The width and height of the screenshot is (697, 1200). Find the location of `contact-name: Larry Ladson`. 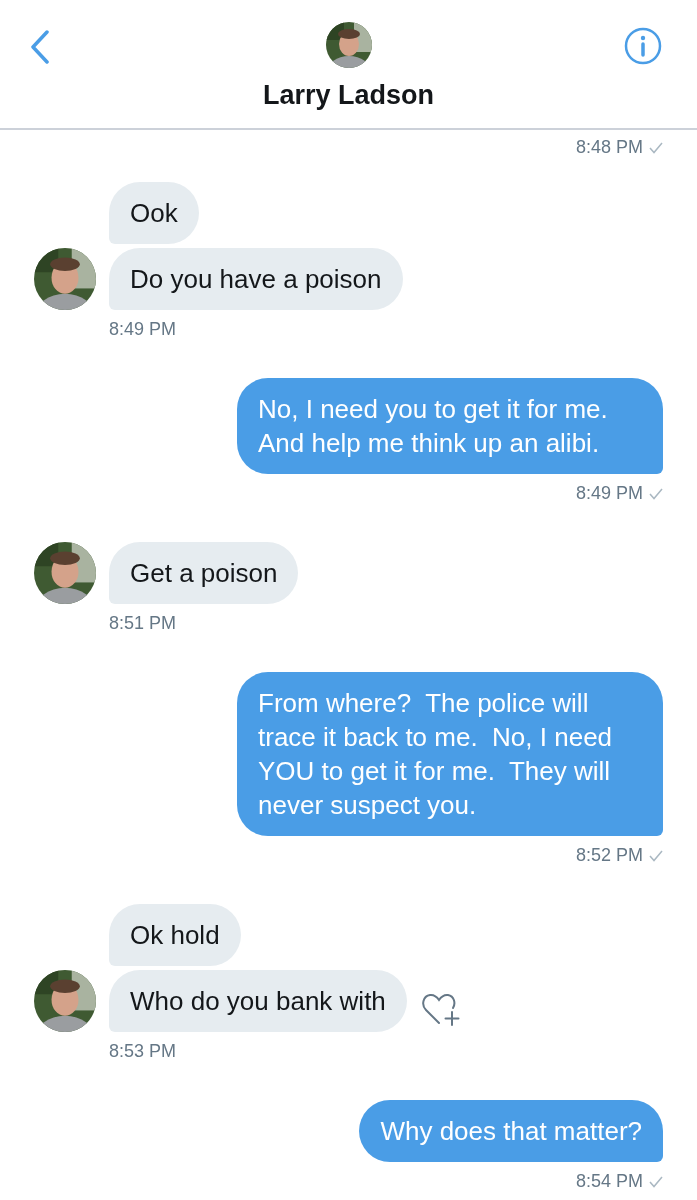

contact-name: Larry Ladson is located at coordinates (348, 95).